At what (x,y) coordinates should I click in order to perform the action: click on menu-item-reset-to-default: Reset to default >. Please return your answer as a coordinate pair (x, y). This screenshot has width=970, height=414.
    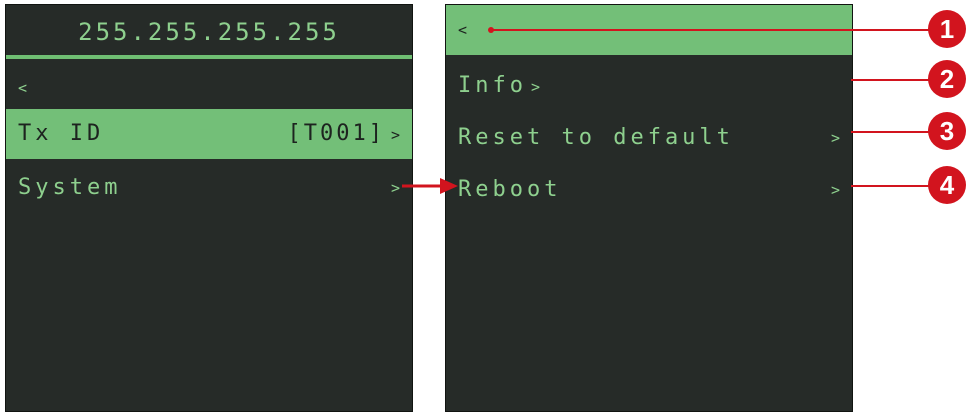
    Looking at the image, I should click on (649, 138).